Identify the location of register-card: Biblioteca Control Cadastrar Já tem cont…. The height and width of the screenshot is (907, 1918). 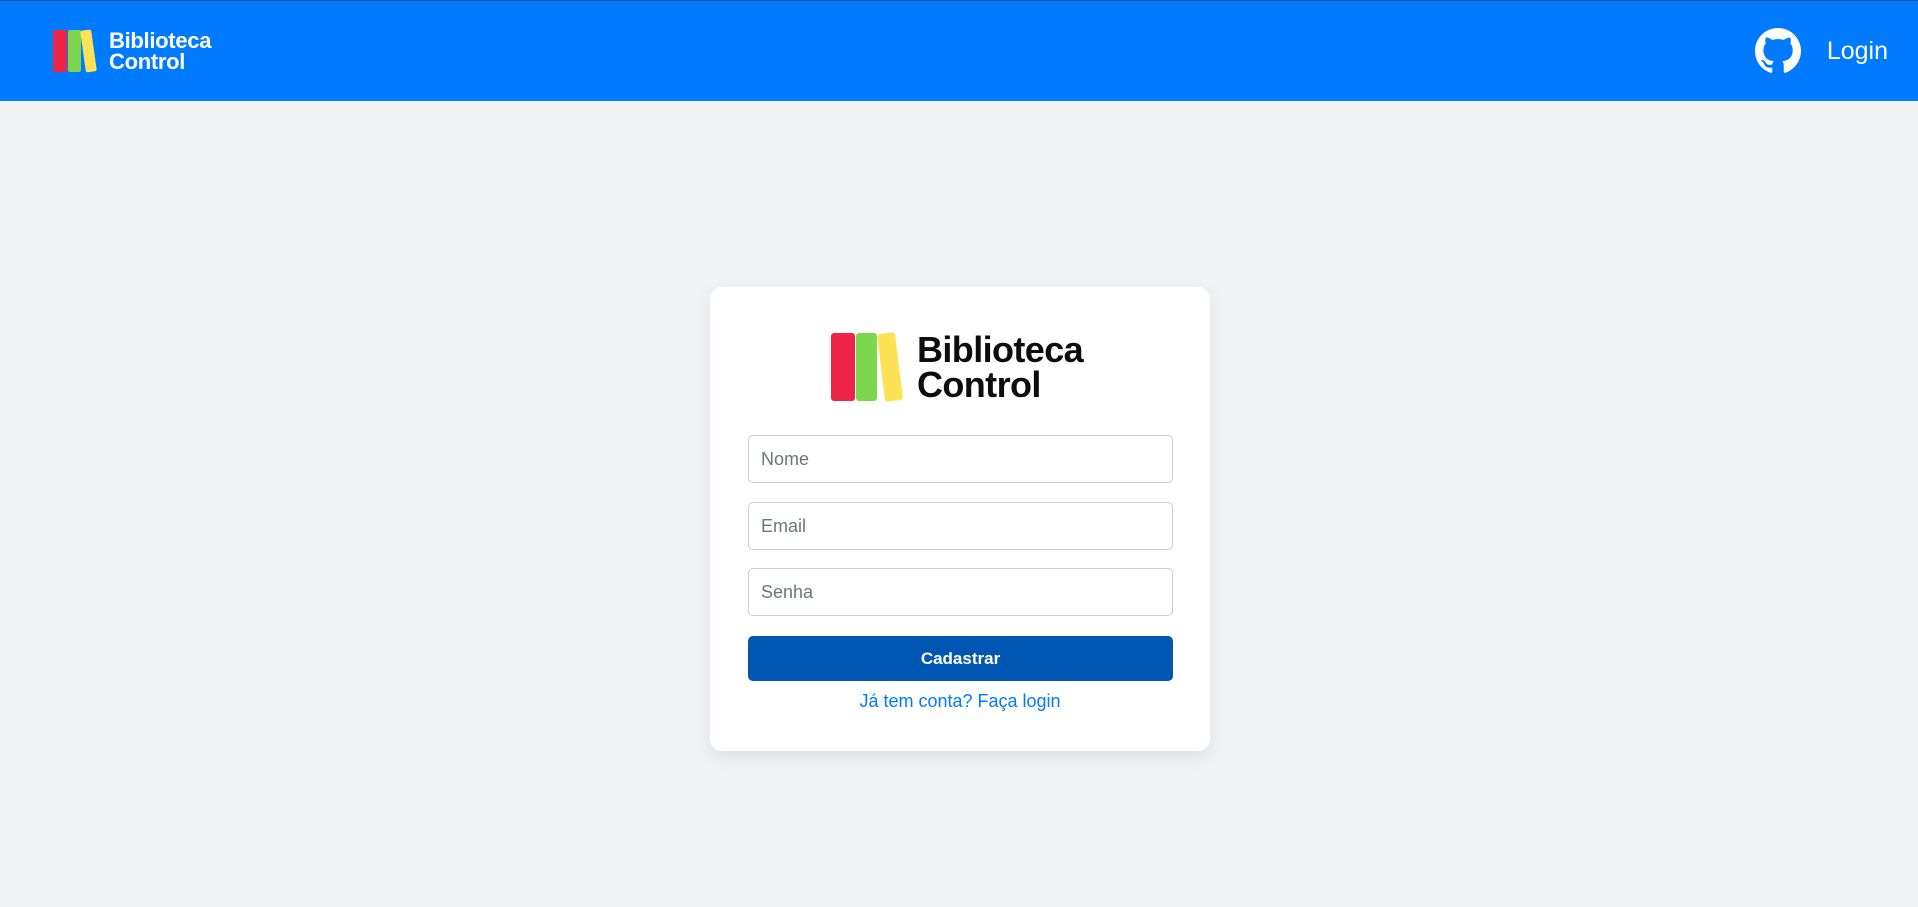
(960, 519).